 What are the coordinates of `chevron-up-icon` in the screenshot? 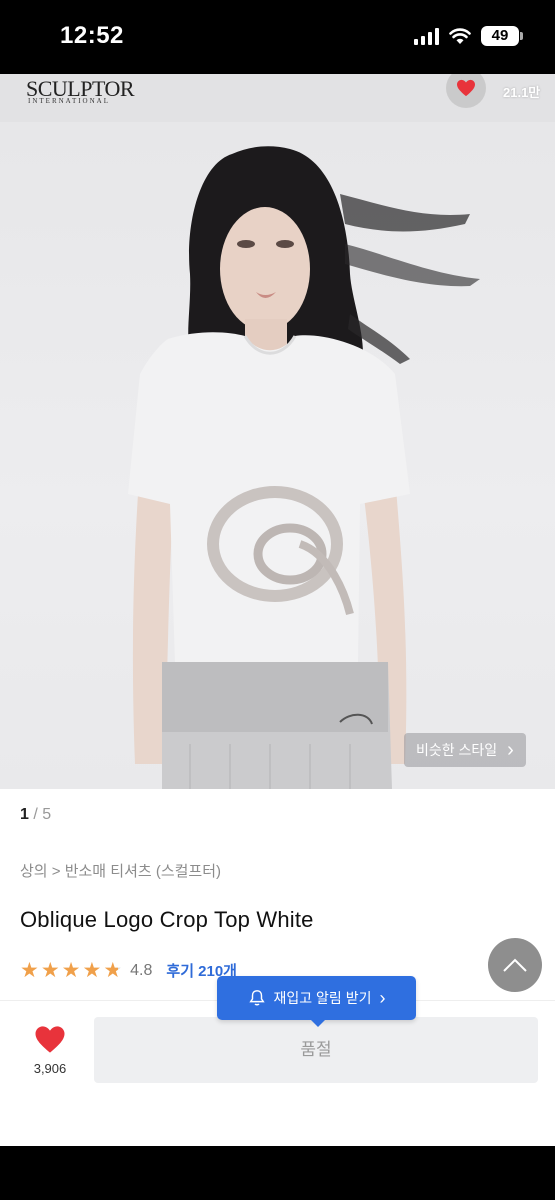 It's located at (515, 965).